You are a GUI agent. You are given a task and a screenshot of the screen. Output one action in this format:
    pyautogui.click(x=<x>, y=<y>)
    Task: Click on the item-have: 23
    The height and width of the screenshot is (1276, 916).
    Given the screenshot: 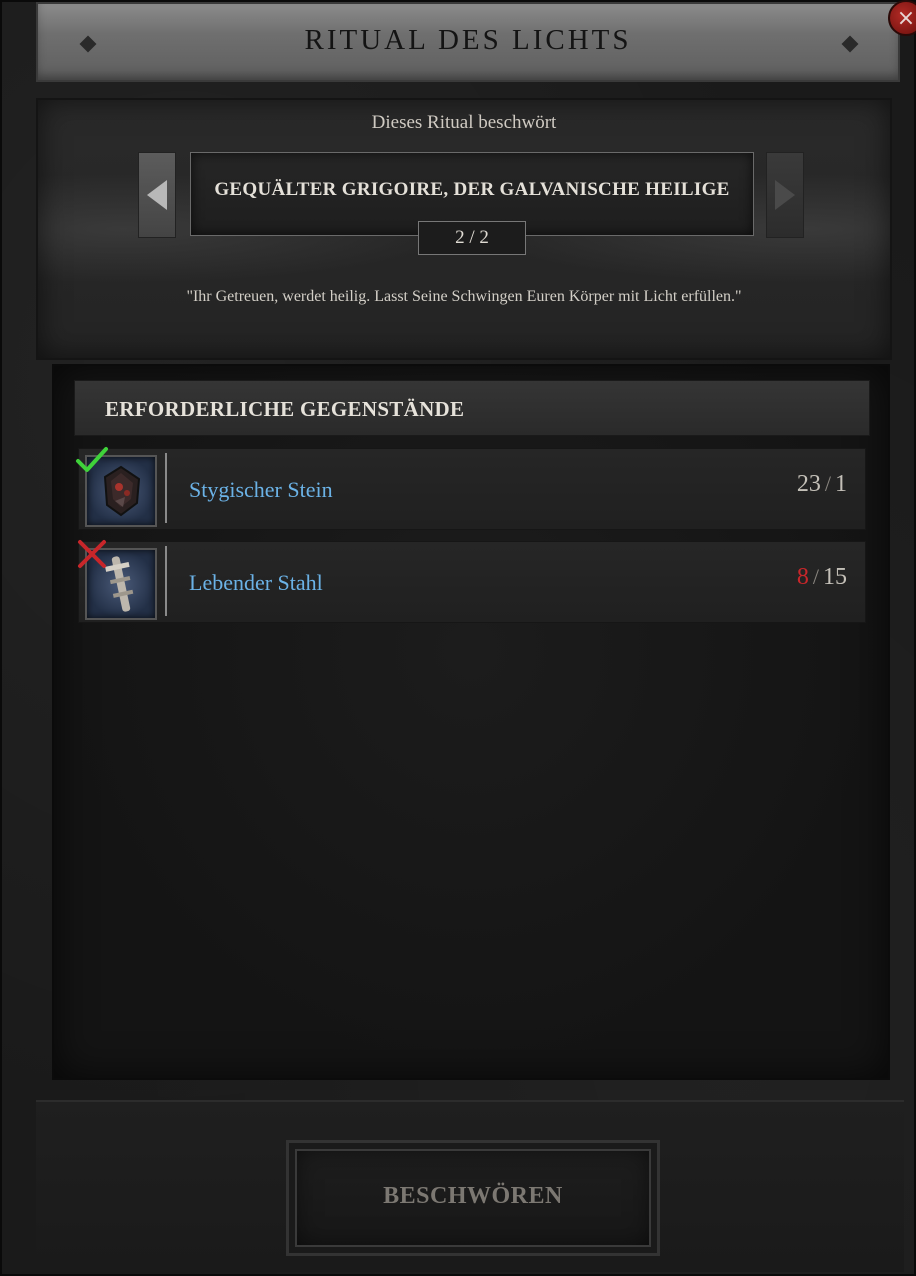 What is the action you would take?
    pyautogui.click(x=808, y=484)
    